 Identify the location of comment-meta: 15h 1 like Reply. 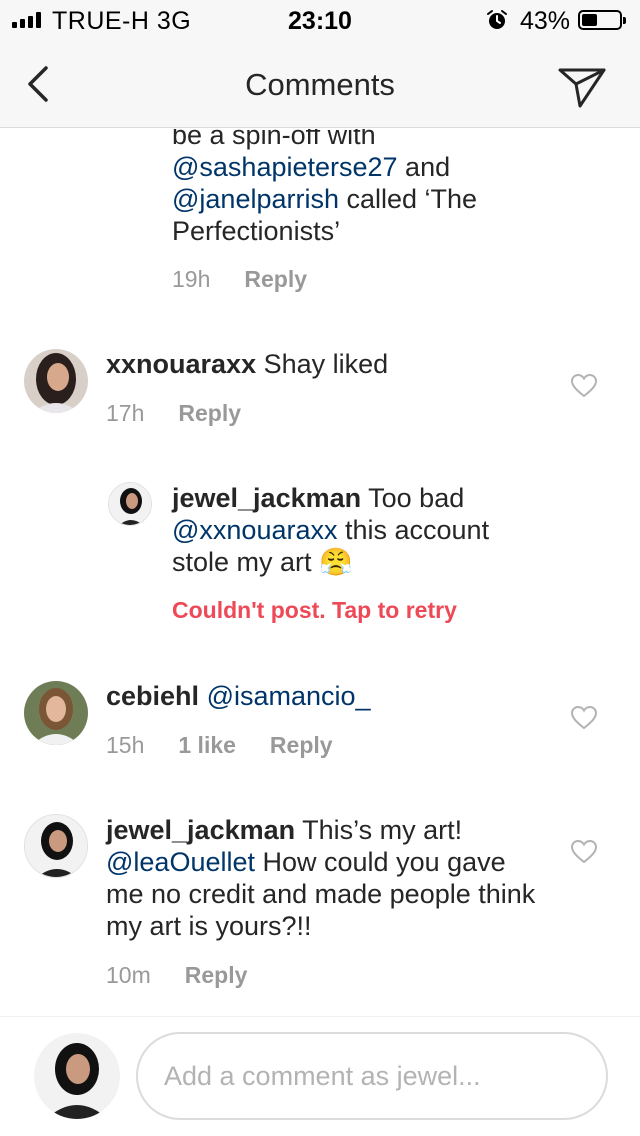
(219, 745).